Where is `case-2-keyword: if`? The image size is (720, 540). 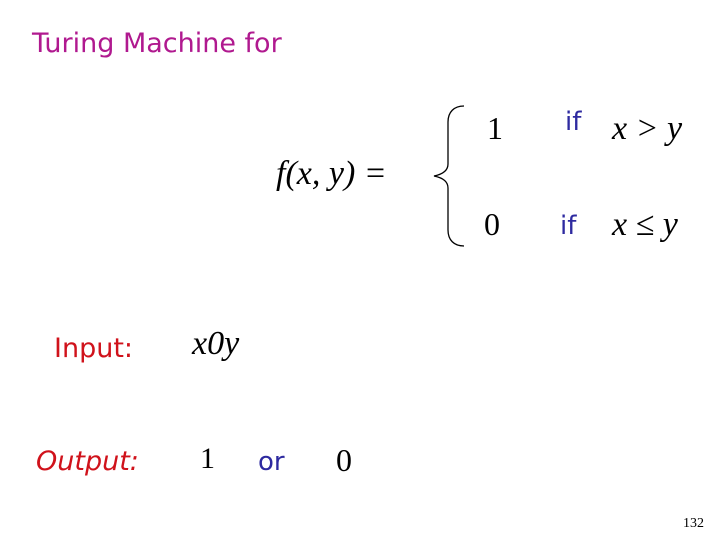
case-2-keyword: if is located at coordinates (568, 226).